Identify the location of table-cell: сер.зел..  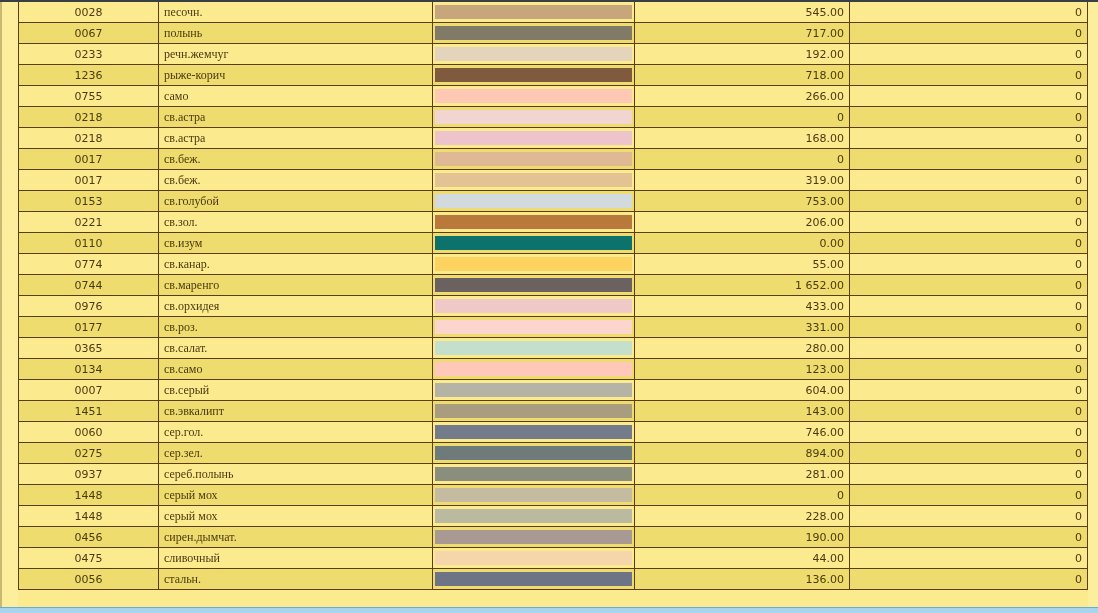
(295, 453).